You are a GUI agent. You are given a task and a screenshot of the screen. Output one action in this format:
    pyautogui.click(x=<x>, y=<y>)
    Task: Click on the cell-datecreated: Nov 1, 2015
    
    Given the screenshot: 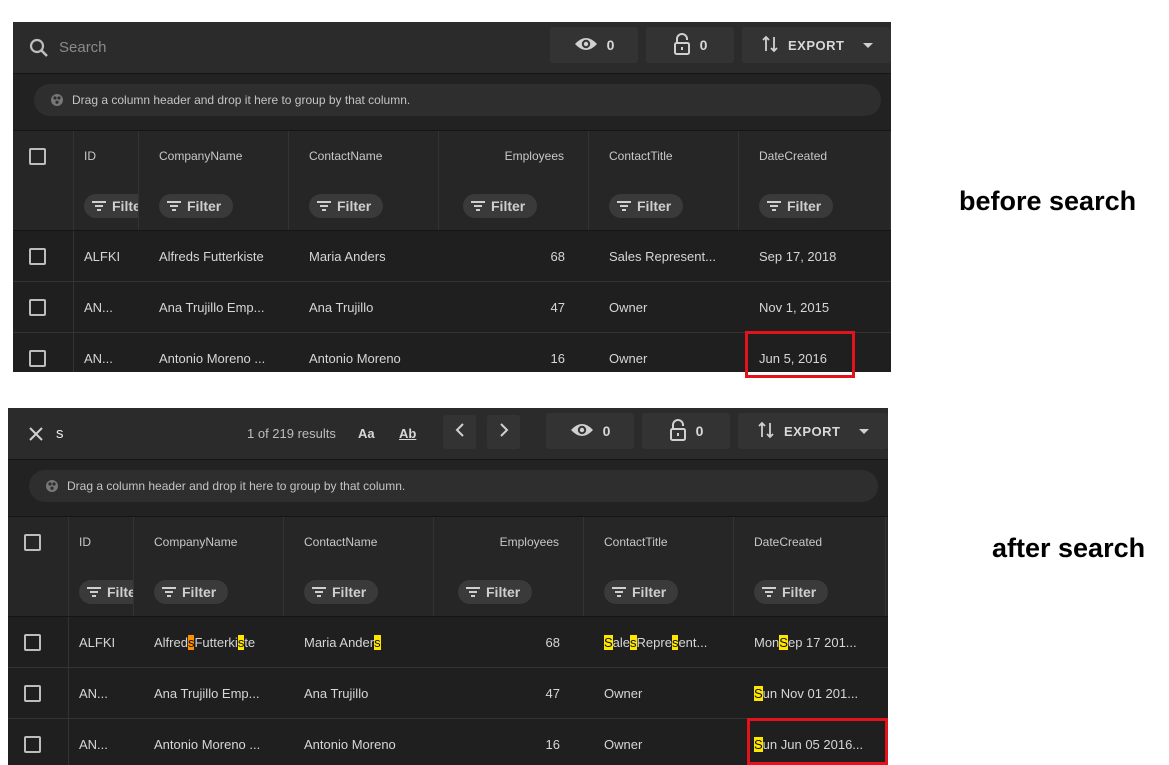 What is the action you would take?
    pyautogui.click(x=815, y=307)
    